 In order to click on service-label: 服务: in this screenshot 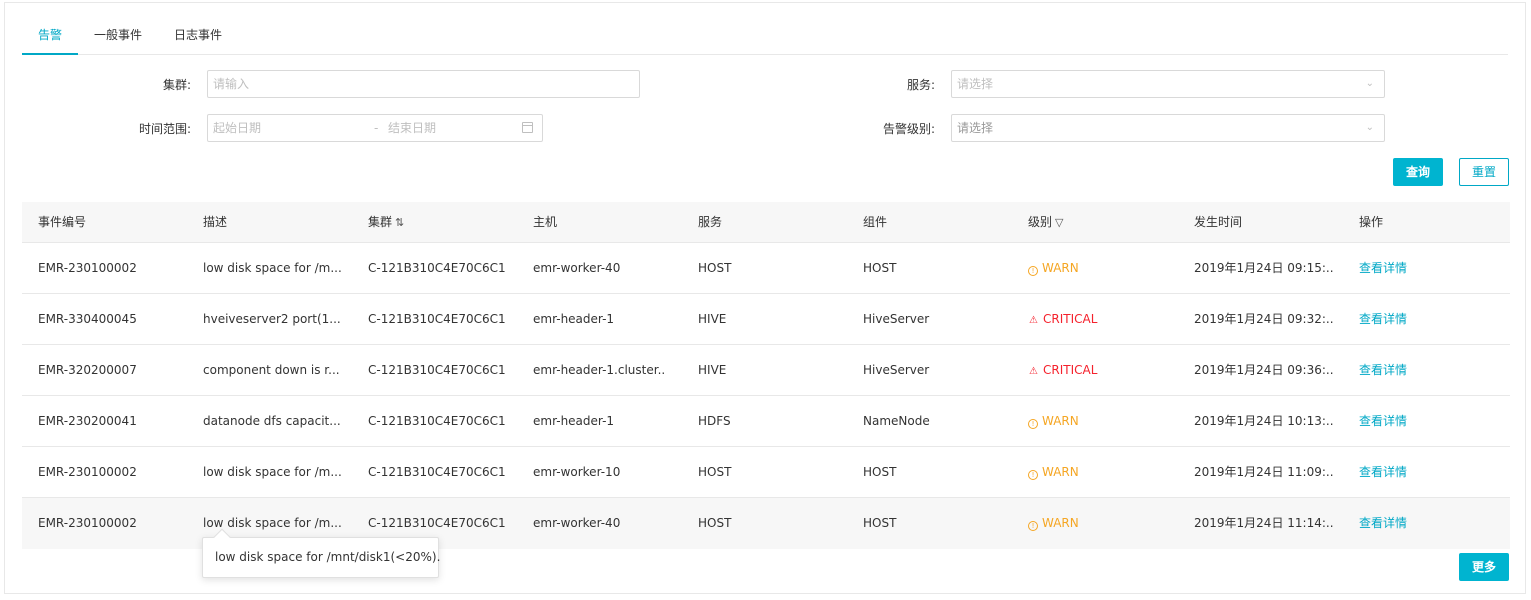, I will do `click(920, 85)`.